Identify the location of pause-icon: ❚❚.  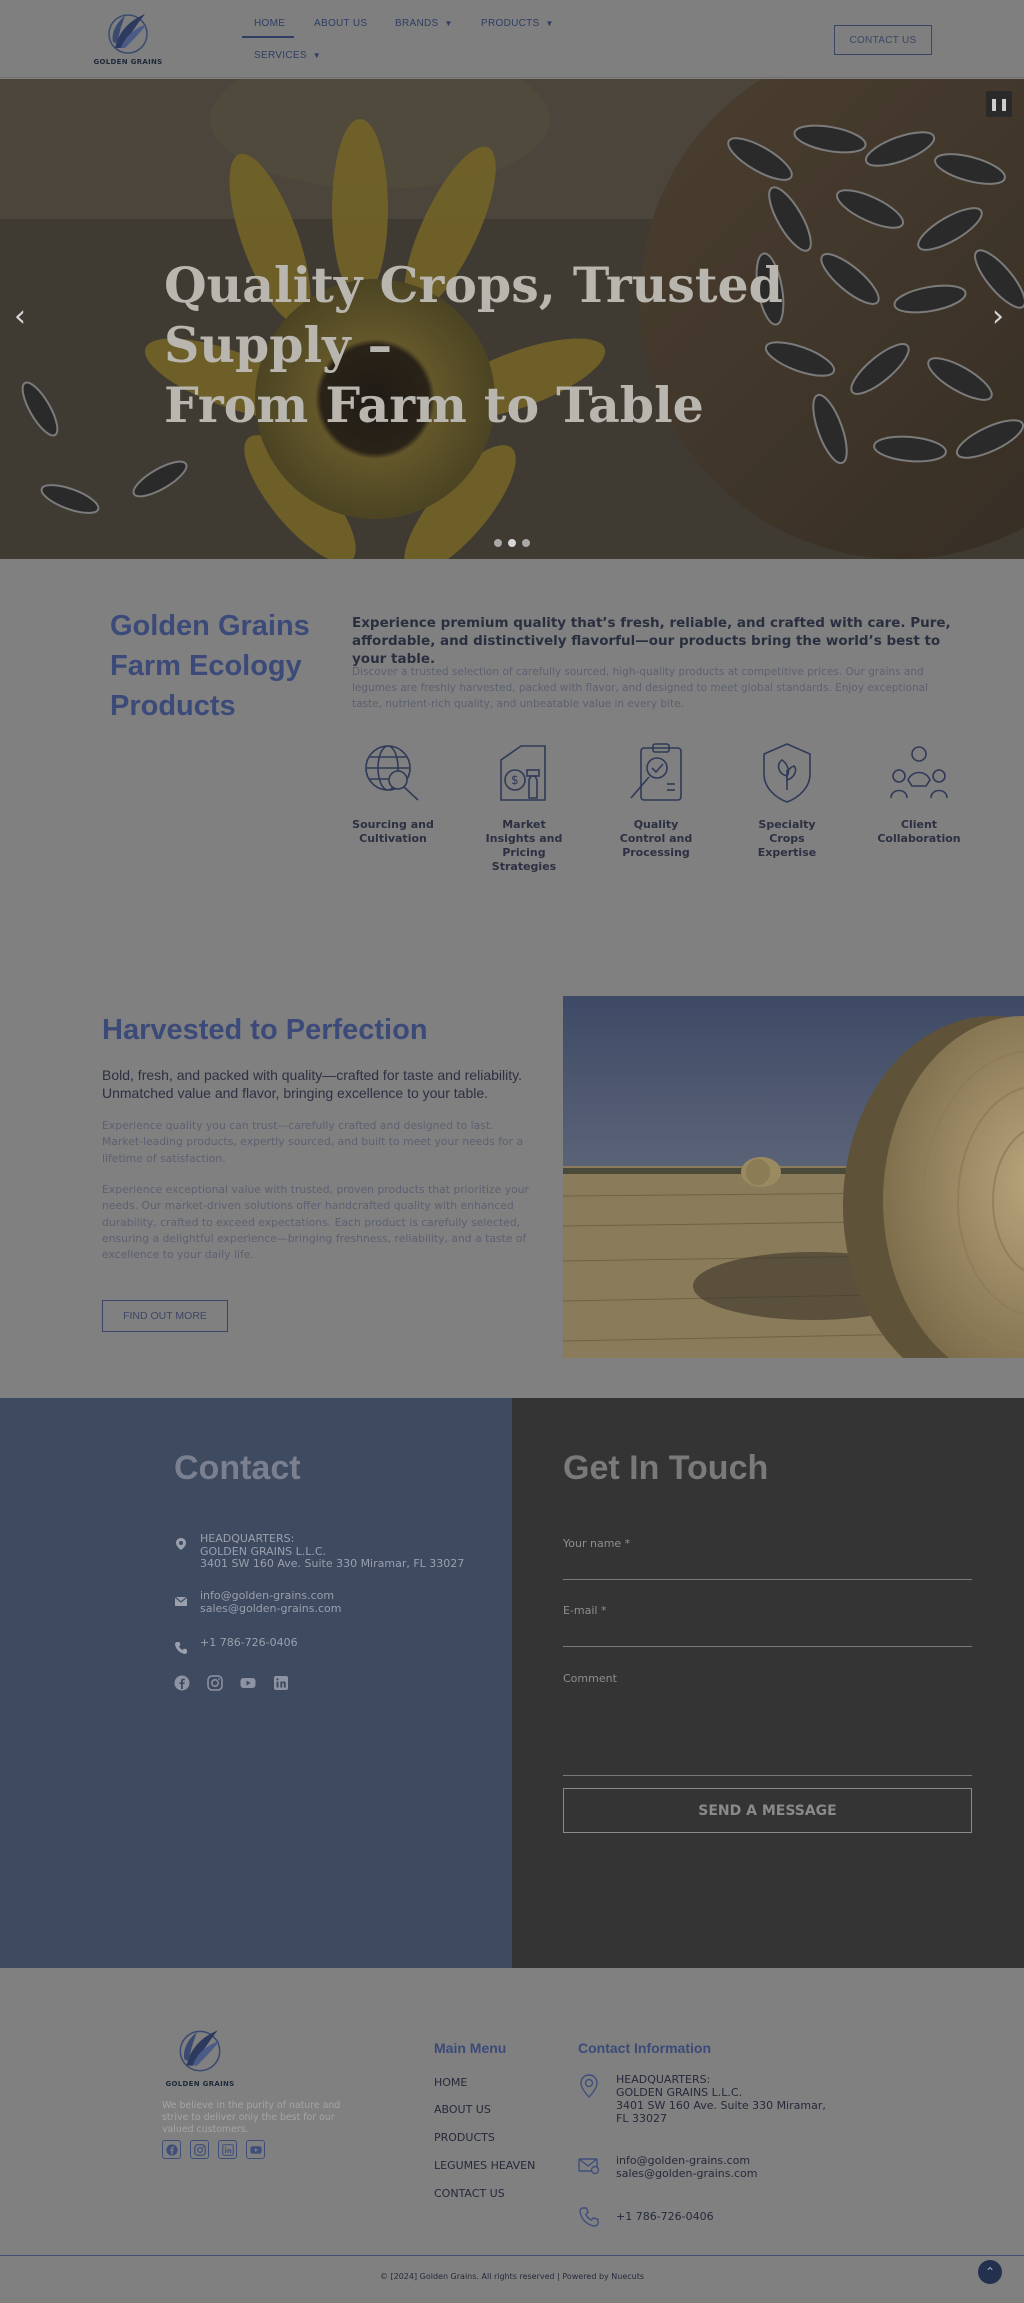
(999, 104).